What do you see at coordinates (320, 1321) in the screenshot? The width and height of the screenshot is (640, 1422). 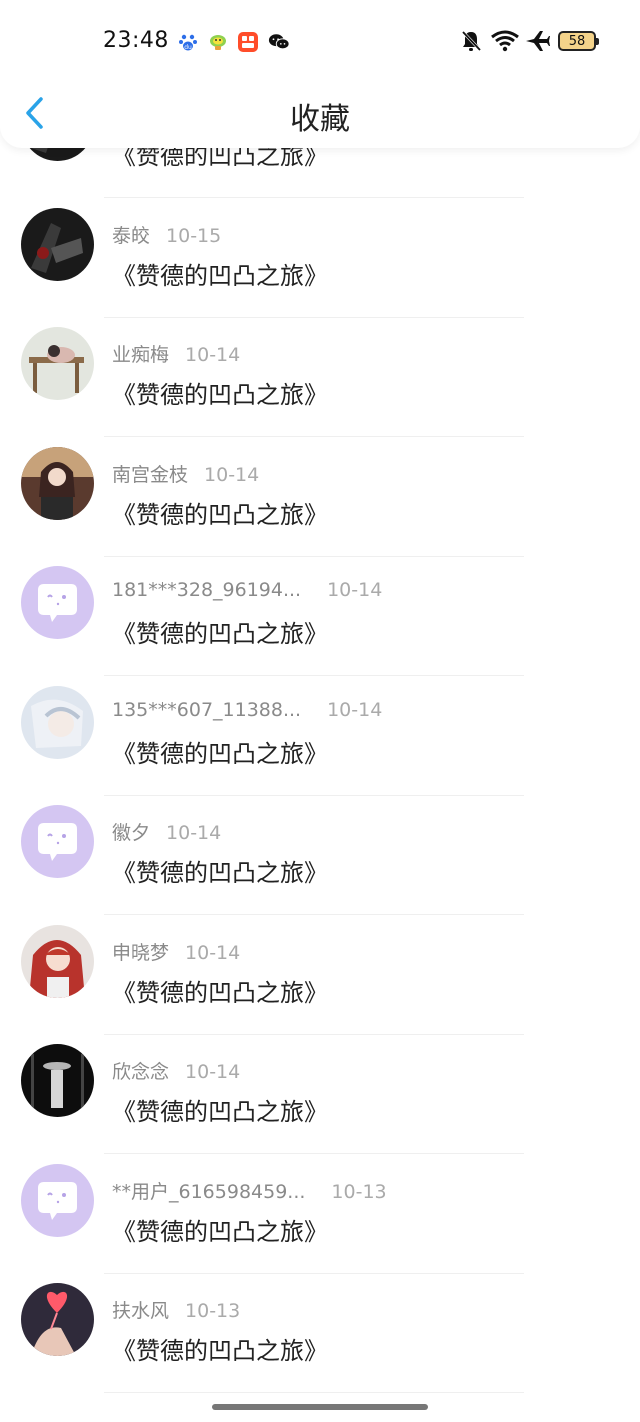 I see `list-item: 扶水风 10-13 《赞德的凹凸之旅》` at bounding box center [320, 1321].